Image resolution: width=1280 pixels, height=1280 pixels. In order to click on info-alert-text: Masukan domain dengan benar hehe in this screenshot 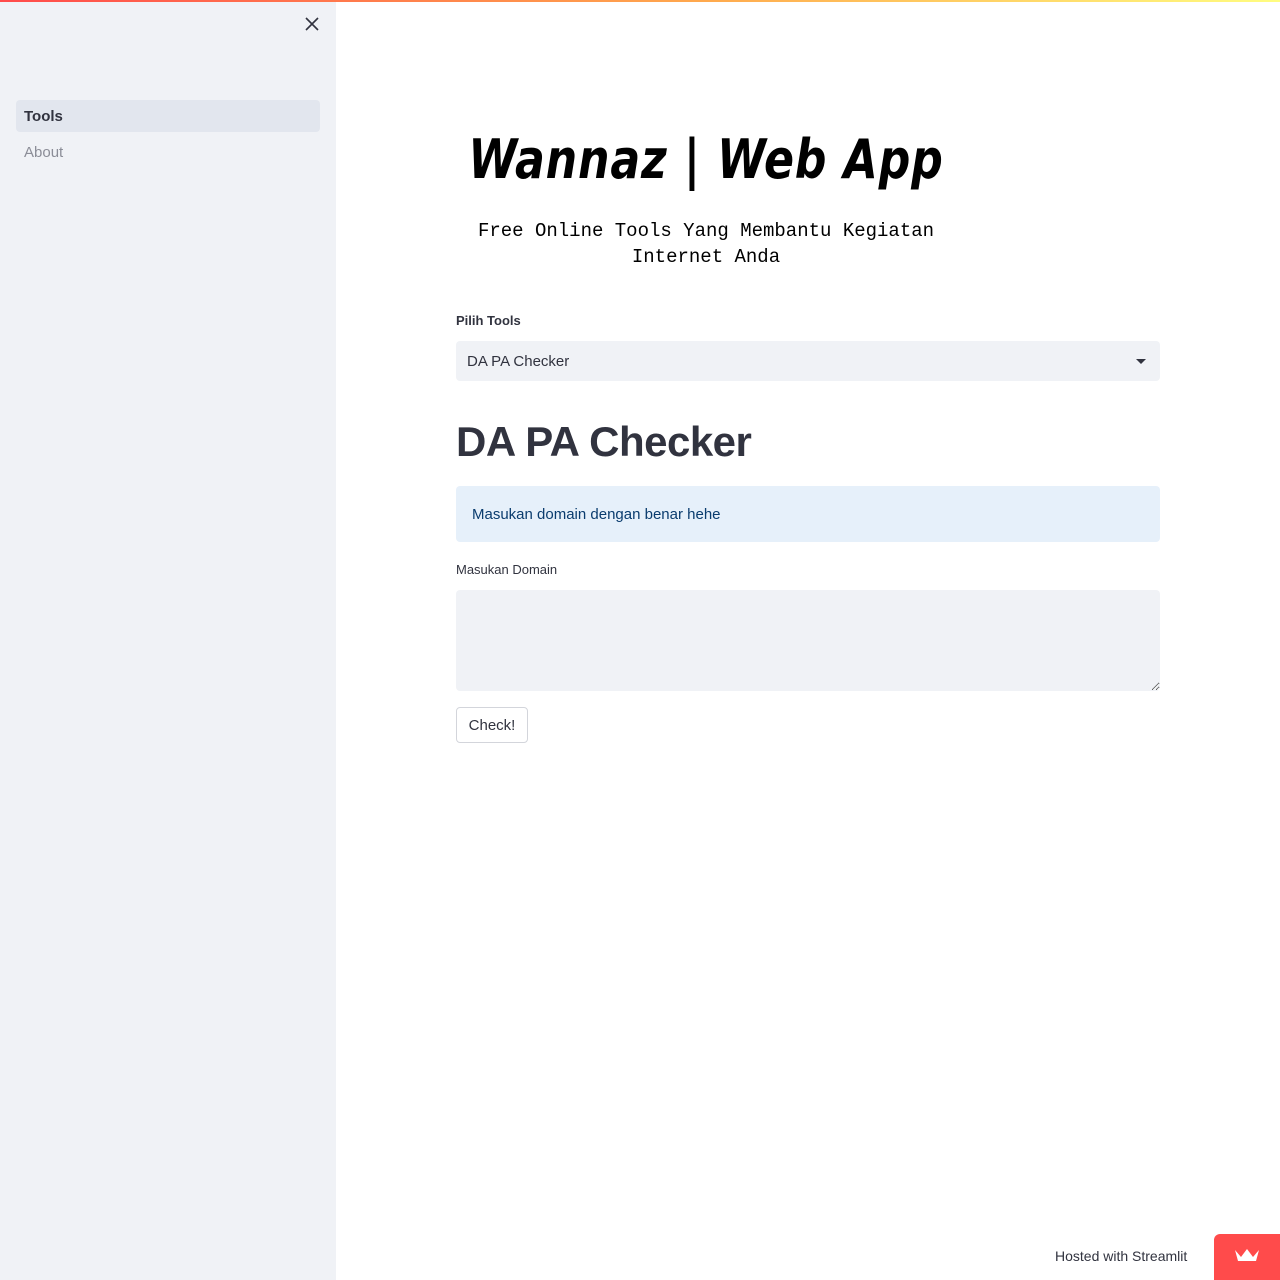, I will do `click(596, 514)`.